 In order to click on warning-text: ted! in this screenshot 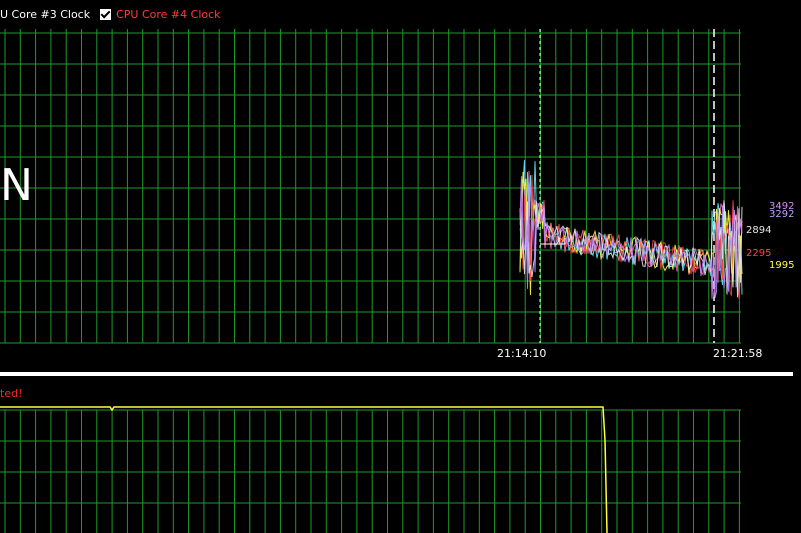, I will do `click(11, 393)`.